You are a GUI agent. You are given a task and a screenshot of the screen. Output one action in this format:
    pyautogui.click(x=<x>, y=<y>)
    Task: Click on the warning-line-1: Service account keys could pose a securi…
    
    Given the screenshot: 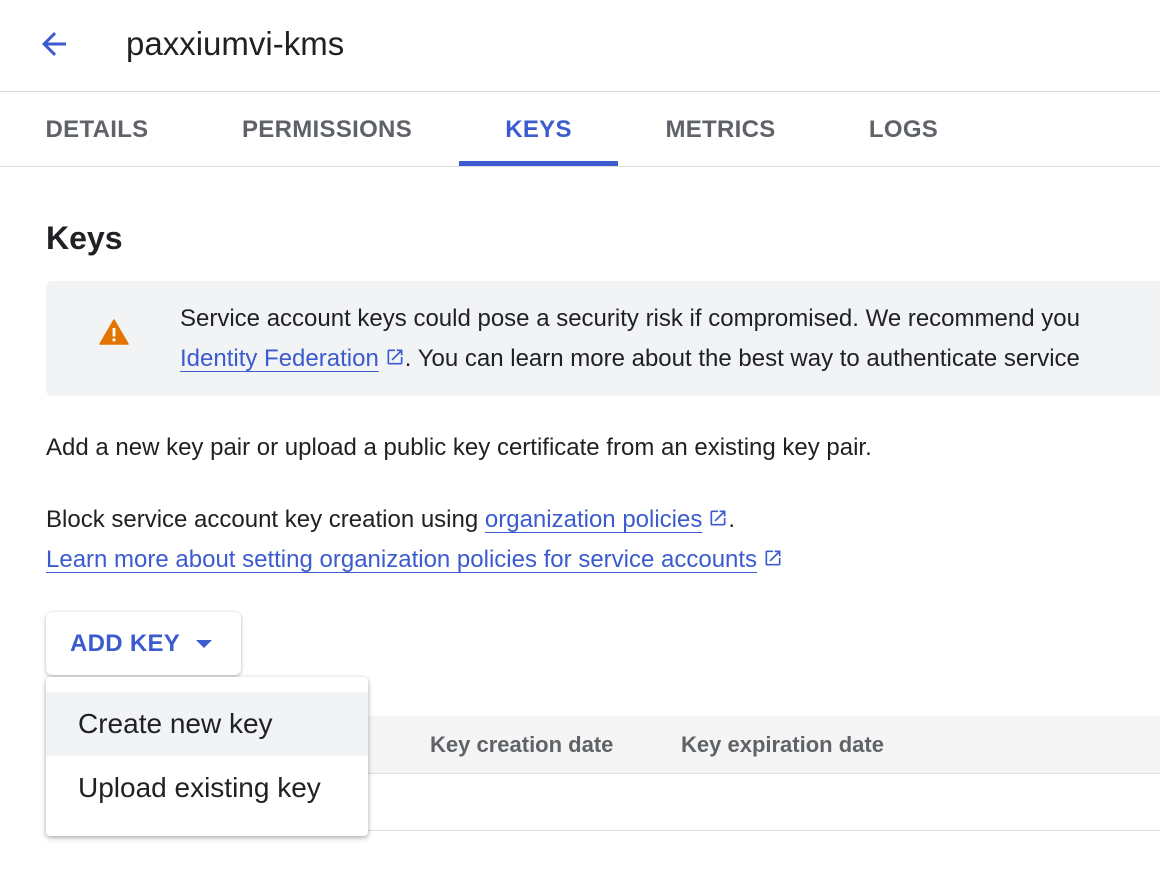 What is the action you would take?
    pyautogui.click(x=630, y=318)
    